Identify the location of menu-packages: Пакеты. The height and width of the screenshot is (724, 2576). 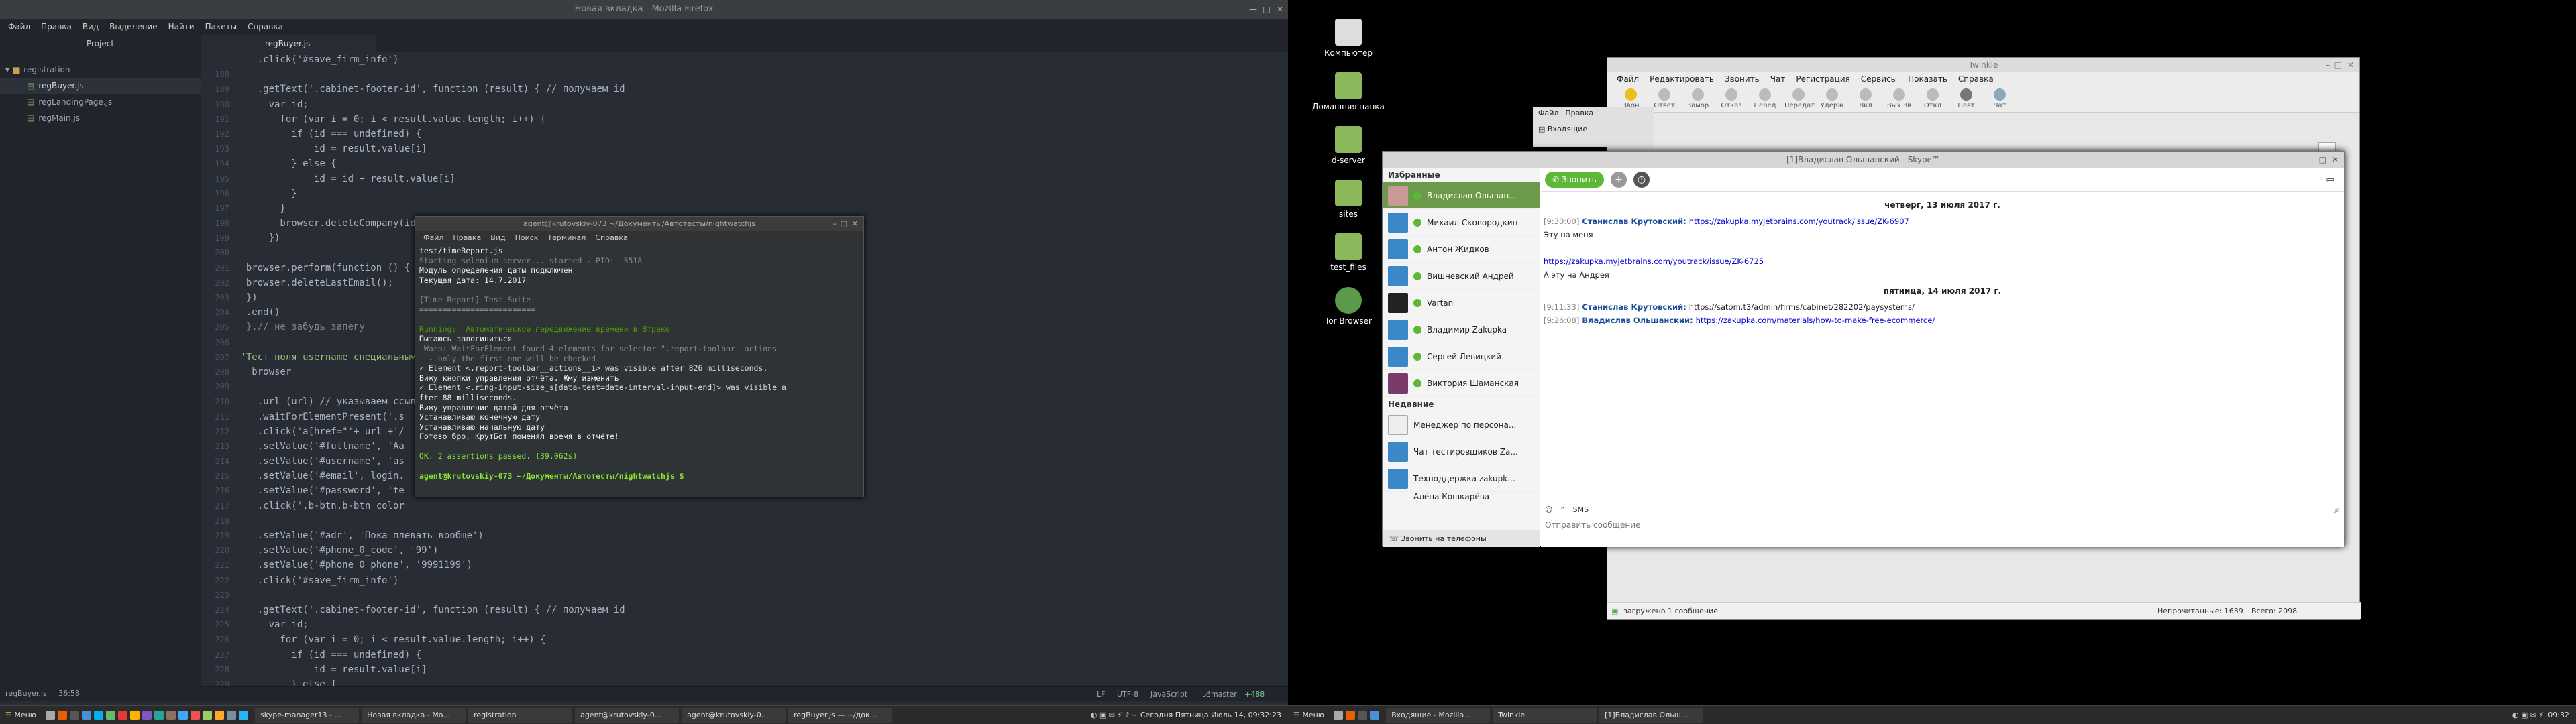
(221, 27).